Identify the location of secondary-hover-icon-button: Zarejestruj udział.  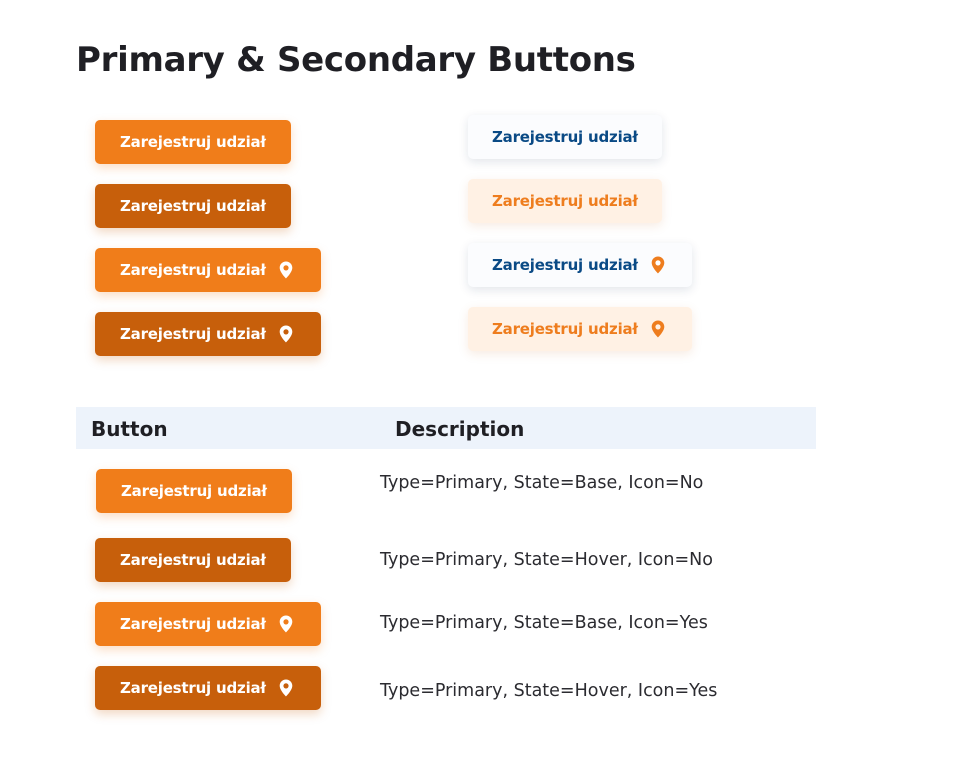
(580, 329).